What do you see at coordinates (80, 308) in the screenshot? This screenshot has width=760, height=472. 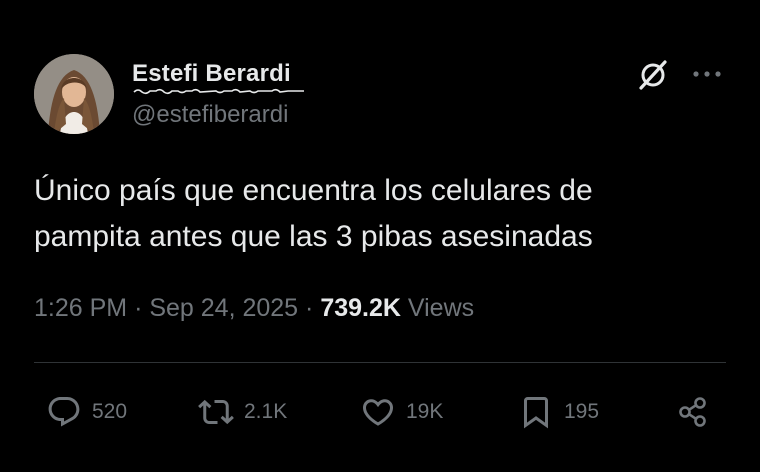 I see `tweet-time: 1:26 PM` at bounding box center [80, 308].